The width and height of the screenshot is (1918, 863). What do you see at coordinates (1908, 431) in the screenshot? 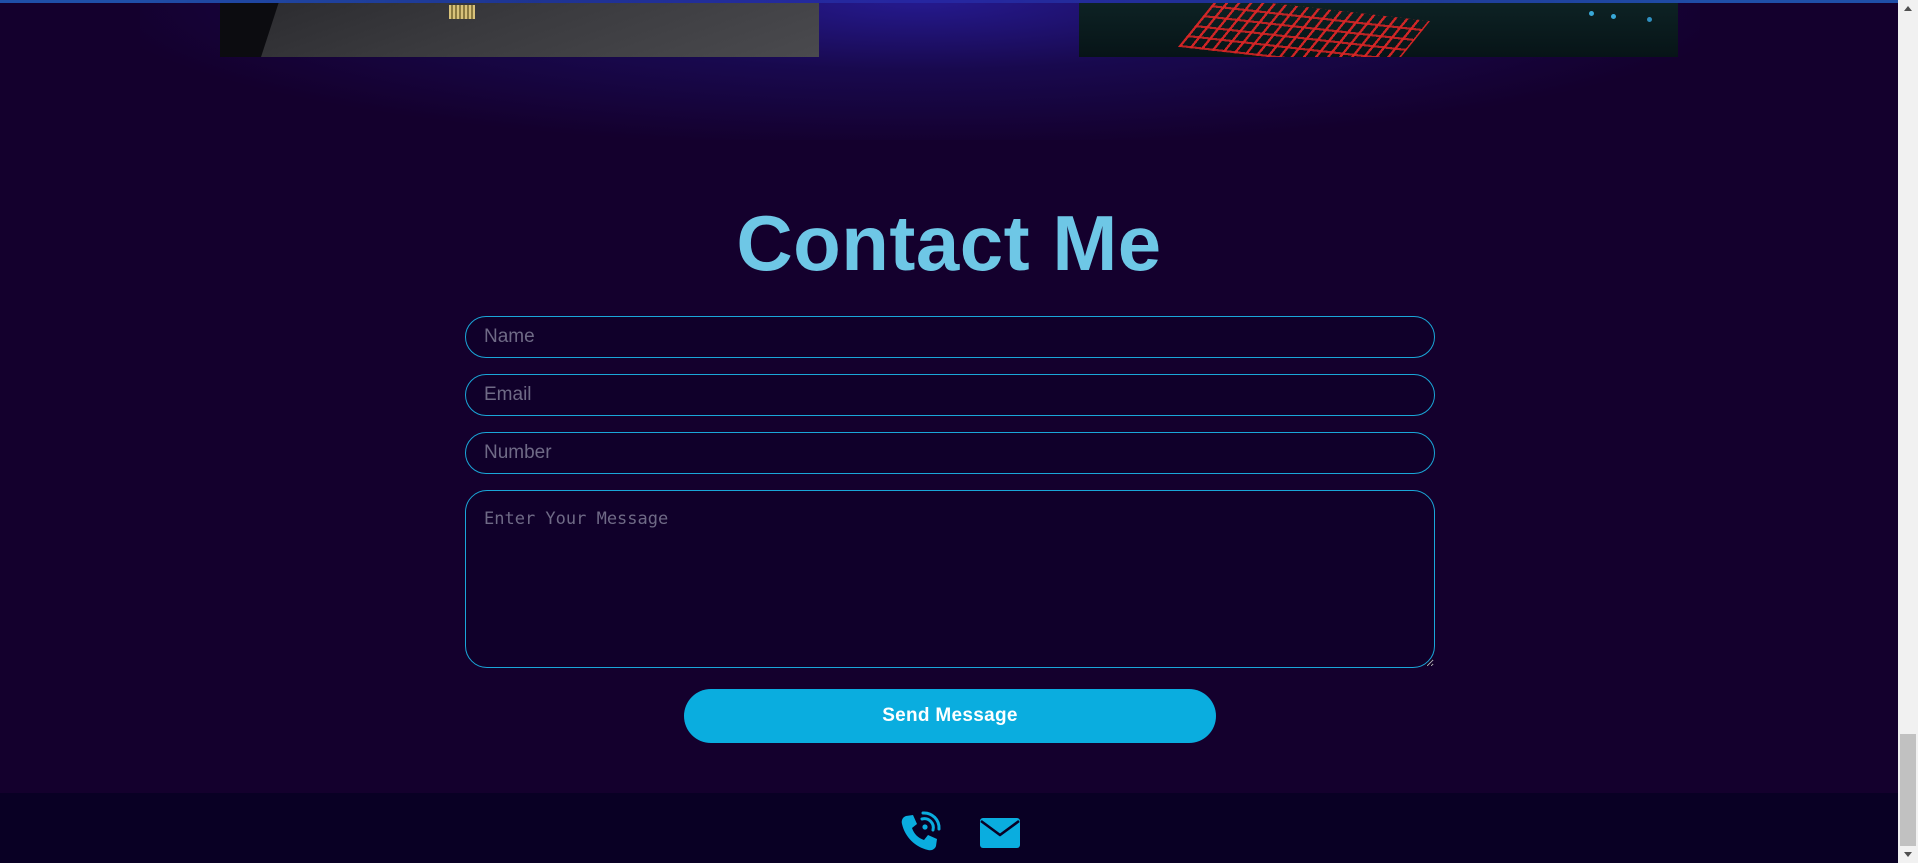
I see `page-scrollbar` at bounding box center [1908, 431].